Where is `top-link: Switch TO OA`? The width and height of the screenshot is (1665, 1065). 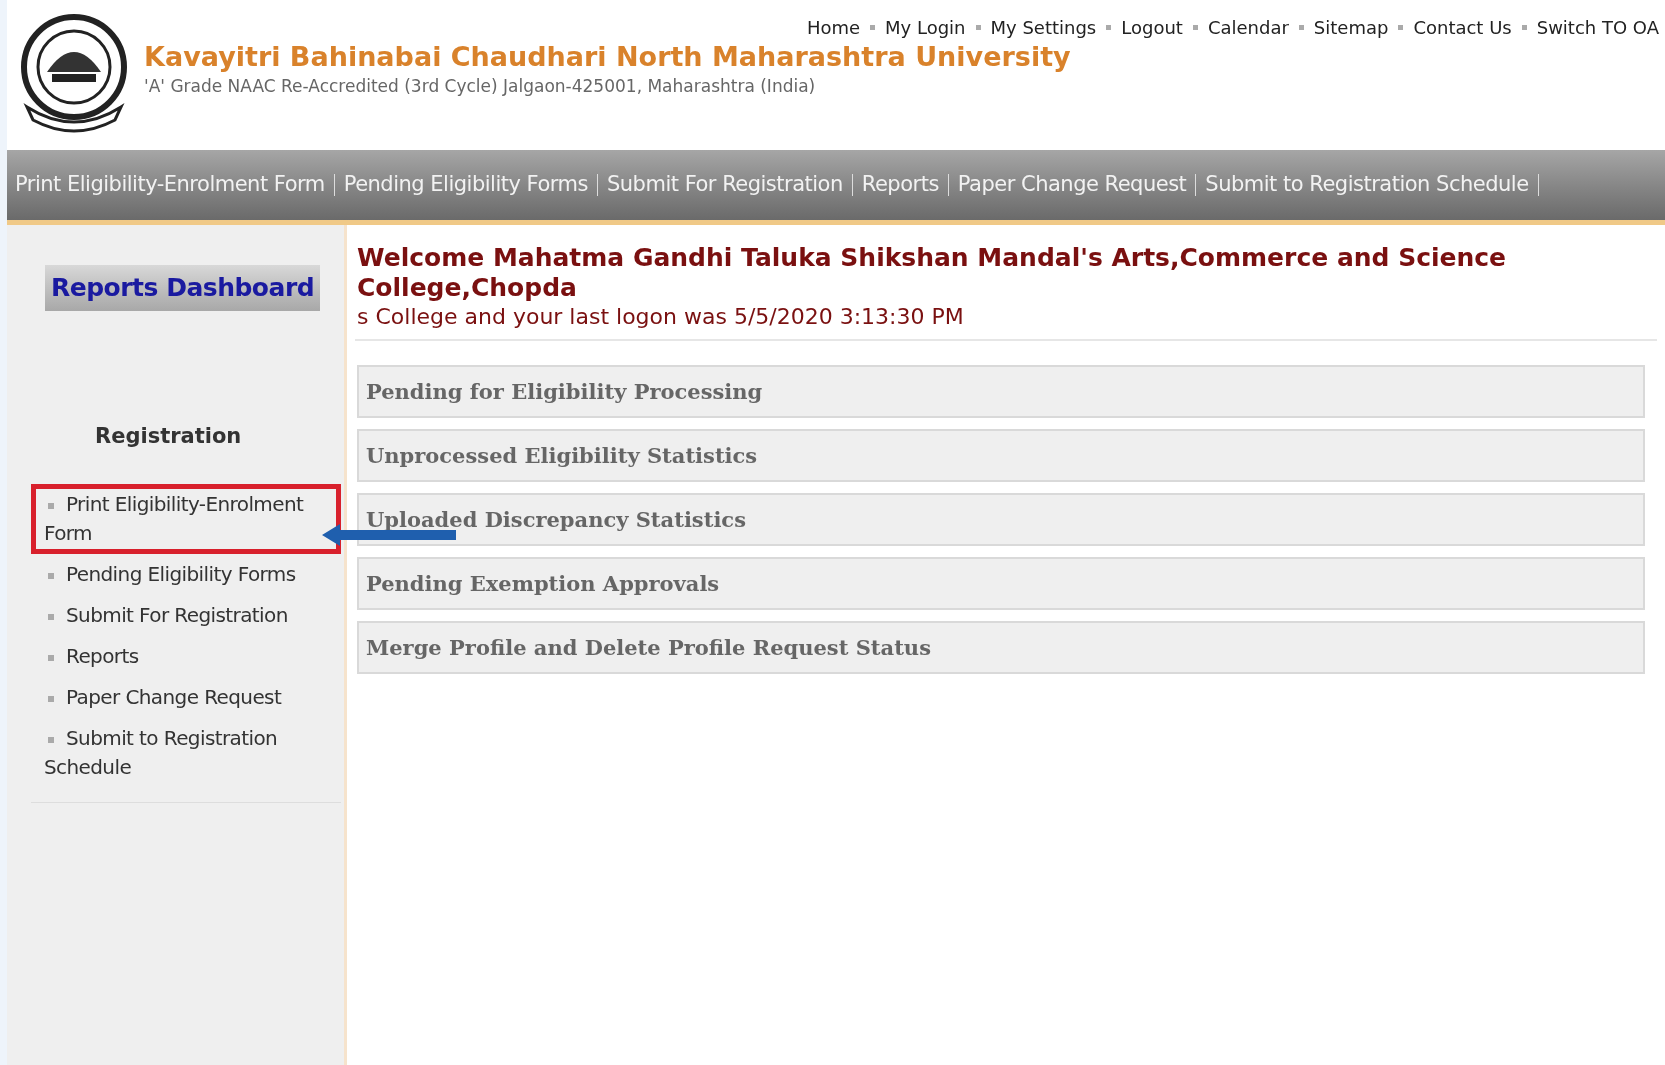 top-link: Switch TO OA is located at coordinates (1597, 27).